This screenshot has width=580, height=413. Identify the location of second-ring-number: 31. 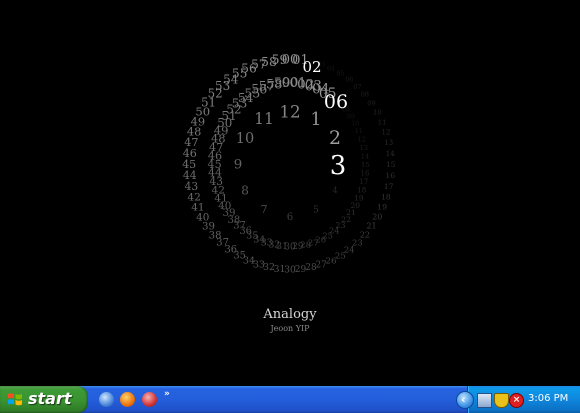
(280, 269).